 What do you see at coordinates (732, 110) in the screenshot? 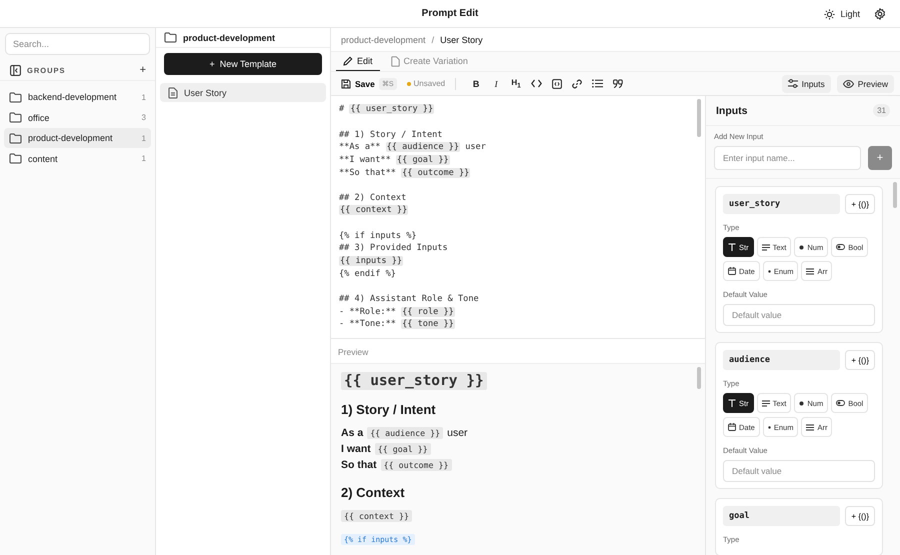
I see `inputs-title: Inputs` at bounding box center [732, 110].